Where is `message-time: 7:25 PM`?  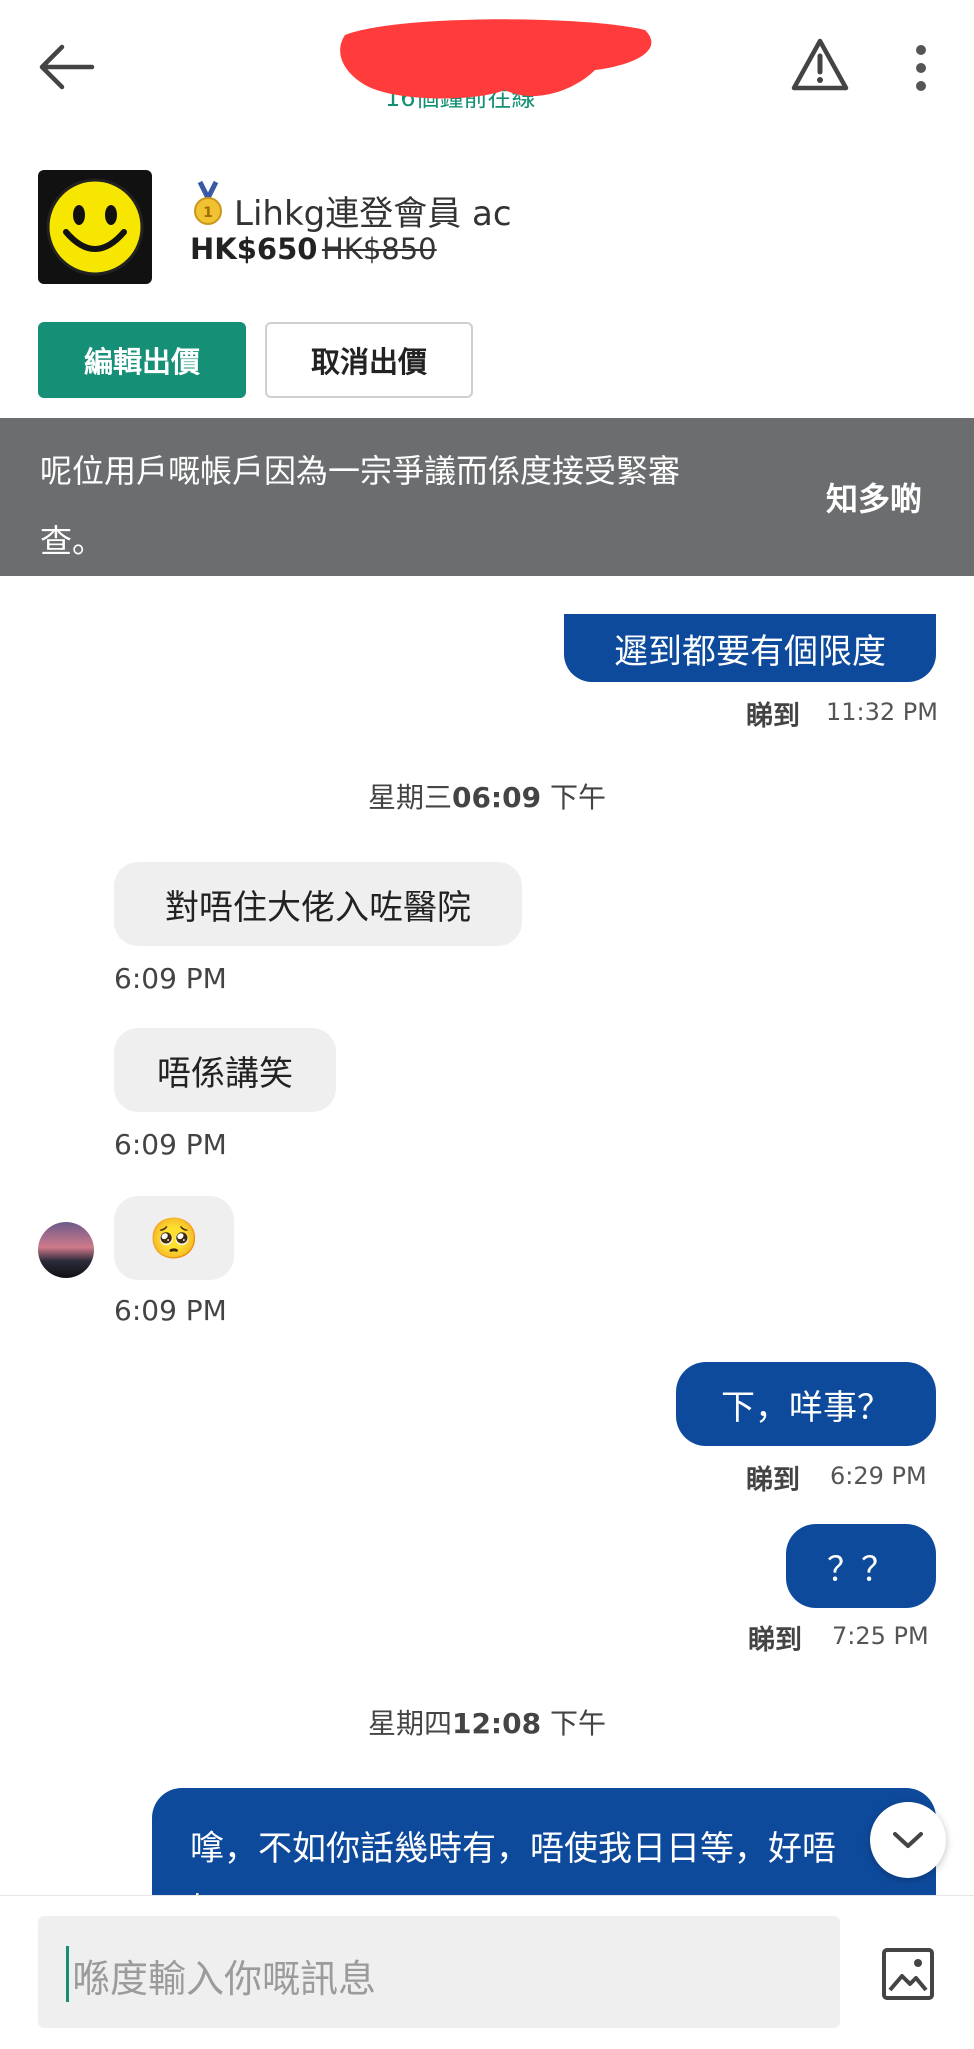
message-time: 7:25 PM is located at coordinates (880, 1636).